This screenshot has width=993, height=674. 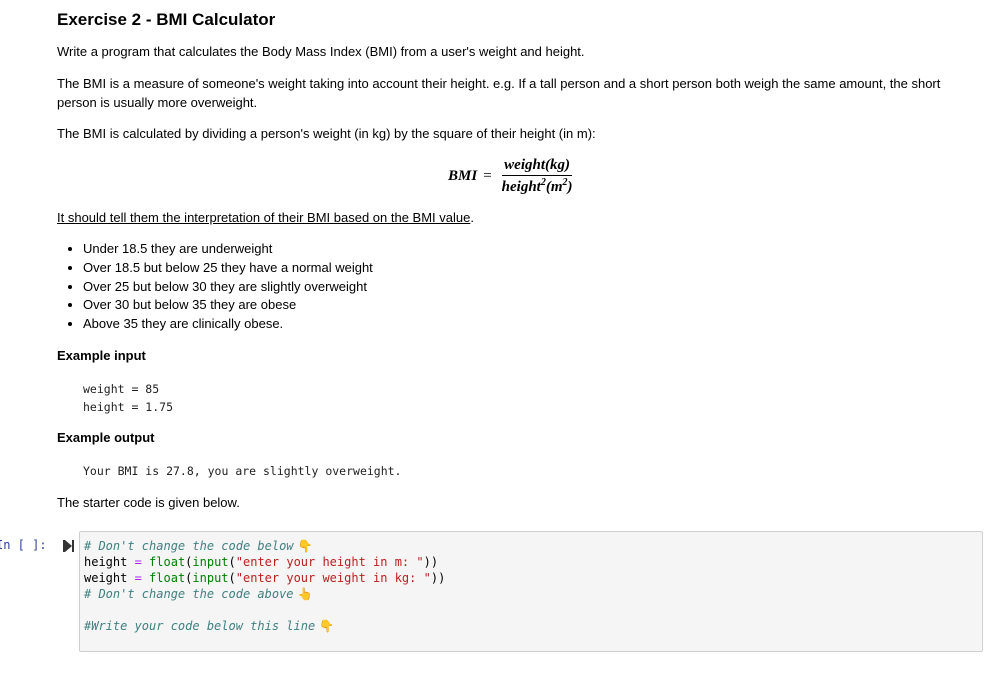 I want to click on bmi-formula: BMI = weight(kg) height2(m2), so click(x=511, y=176).